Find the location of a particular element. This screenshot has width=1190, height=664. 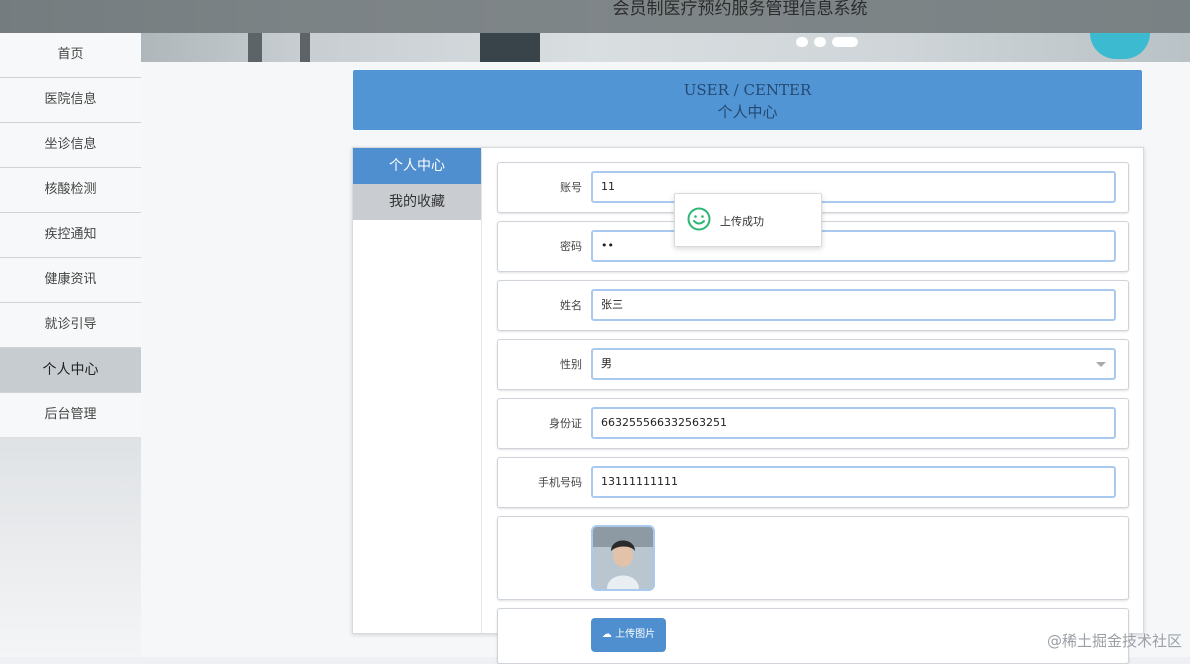

watermark: @稀土掘金技术社区 is located at coordinates (1114, 641).